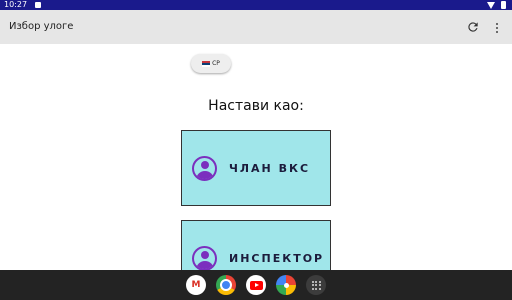 The height and width of the screenshot is (300, 512). I want to click on role-button-vks-member: ЧЛАН ВКС, so click(256, 168).